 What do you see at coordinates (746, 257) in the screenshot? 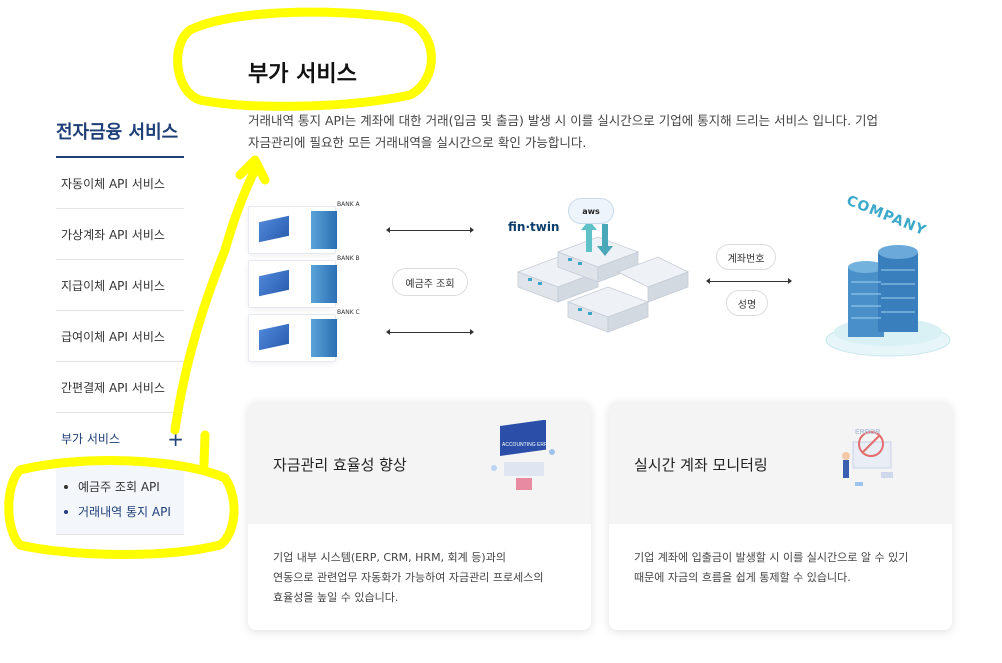
I see `account-number-pill: 계좌번호` at bounding box center [746, 257].